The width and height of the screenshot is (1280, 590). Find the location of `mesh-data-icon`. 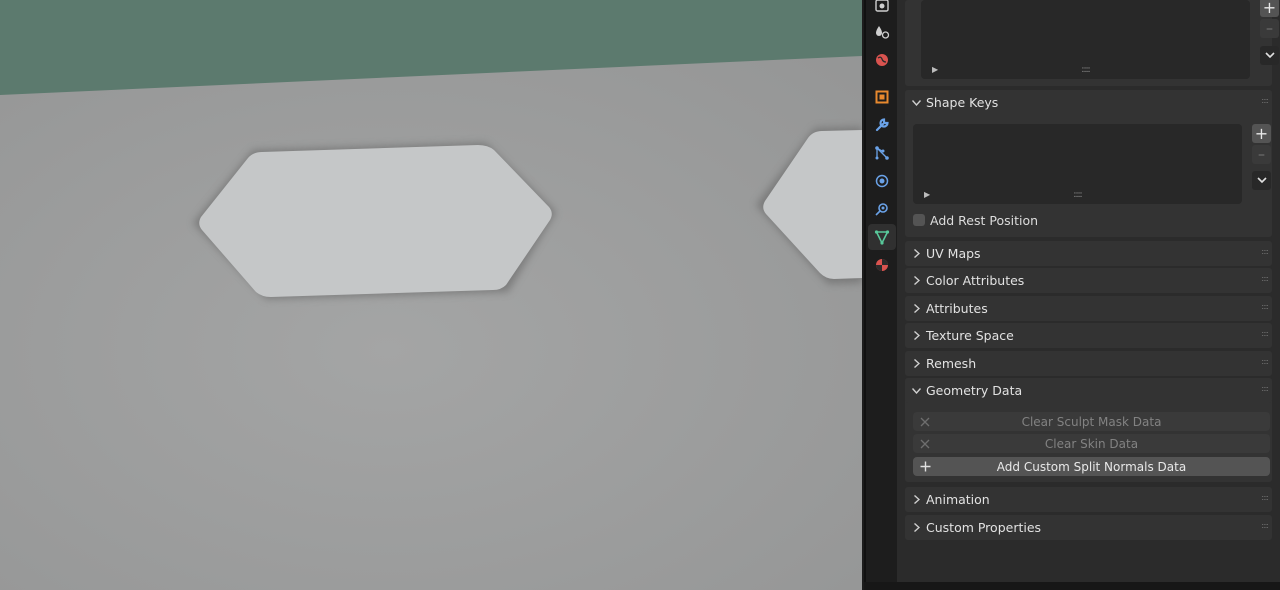

mesh-data-icon is located at coordinates (882, 237).